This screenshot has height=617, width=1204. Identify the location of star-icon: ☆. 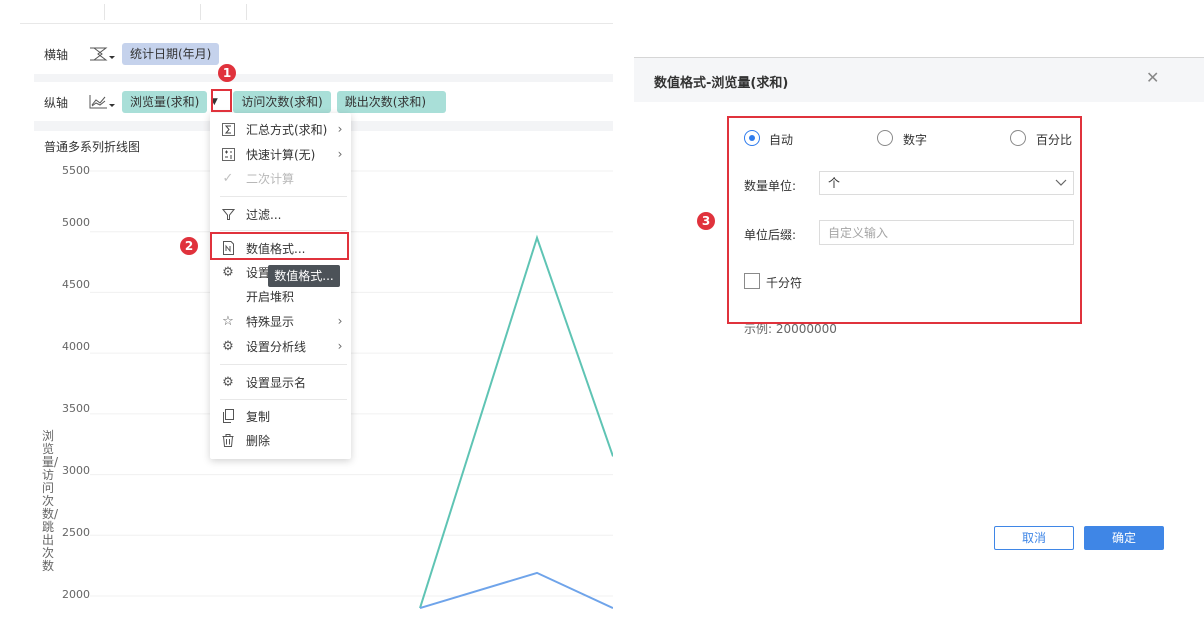
(228, 321).